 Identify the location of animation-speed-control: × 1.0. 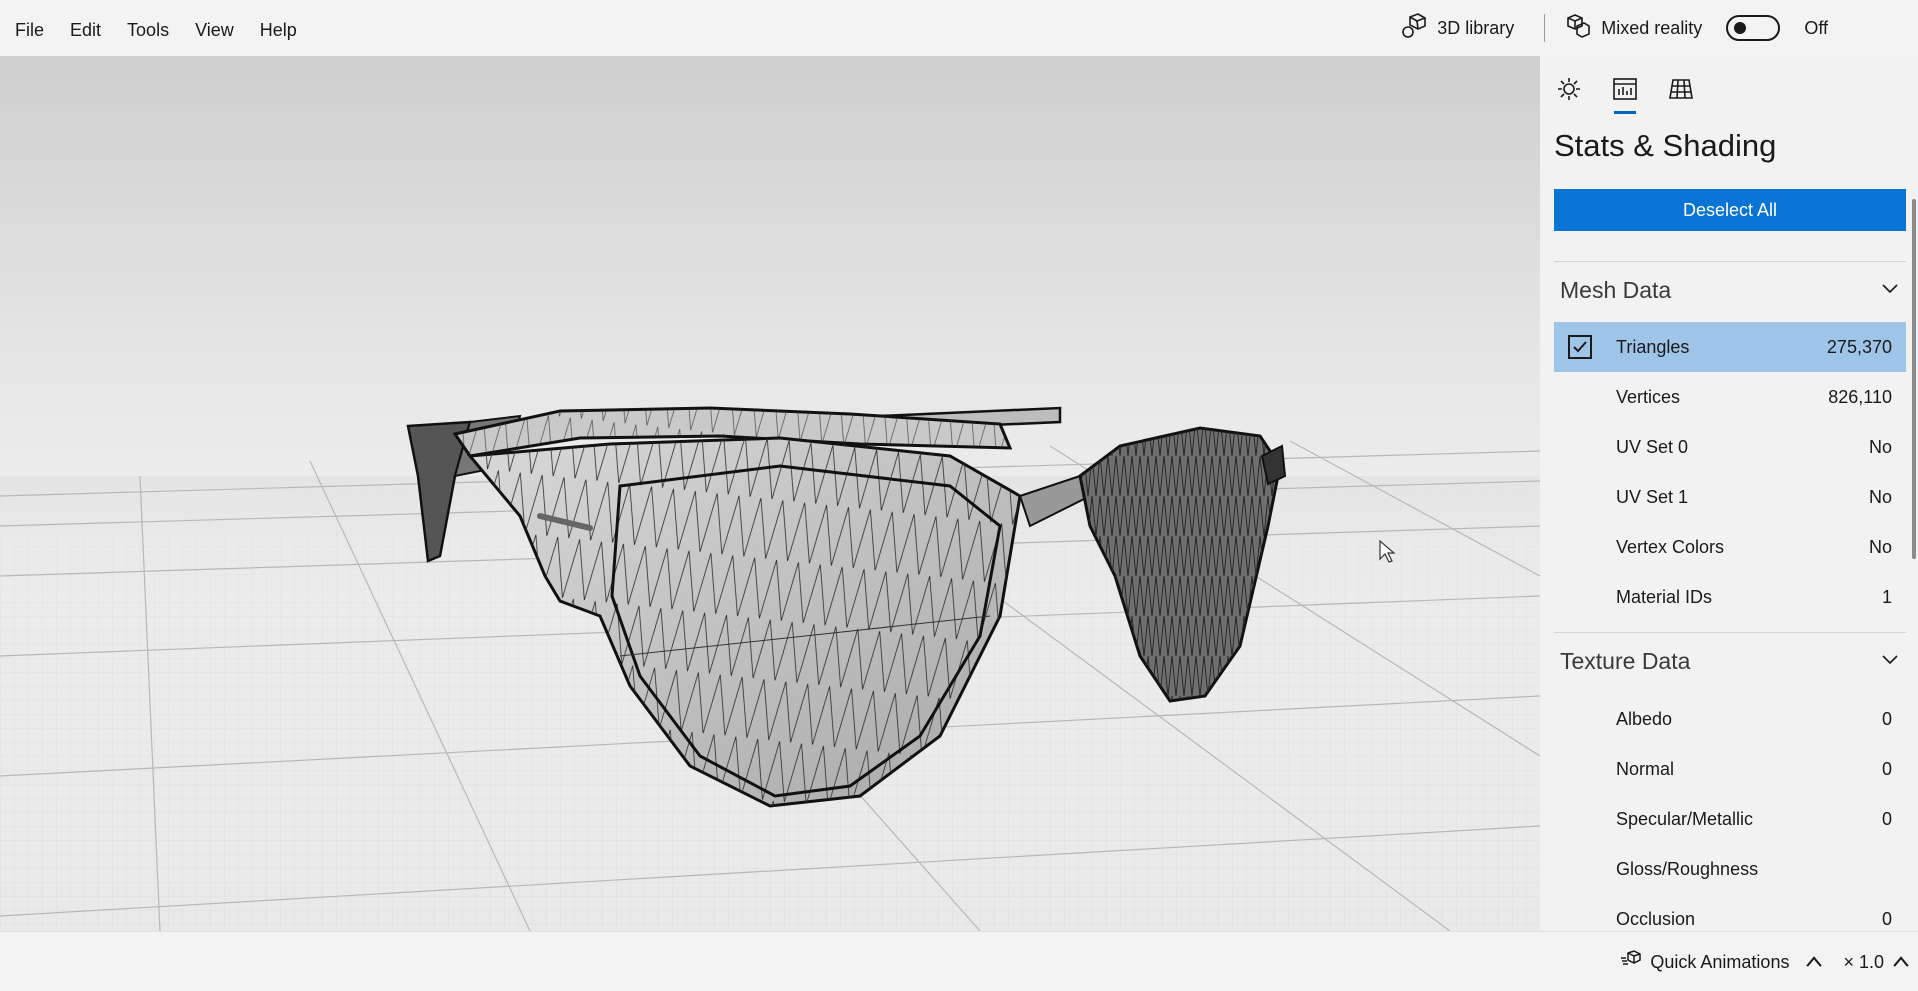
(1877, 962).